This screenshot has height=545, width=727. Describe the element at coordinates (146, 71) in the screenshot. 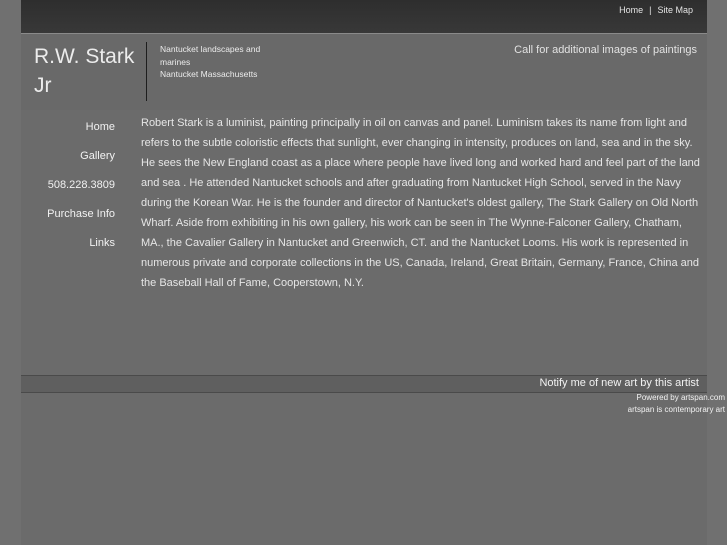

I see `title-divider` at that location.